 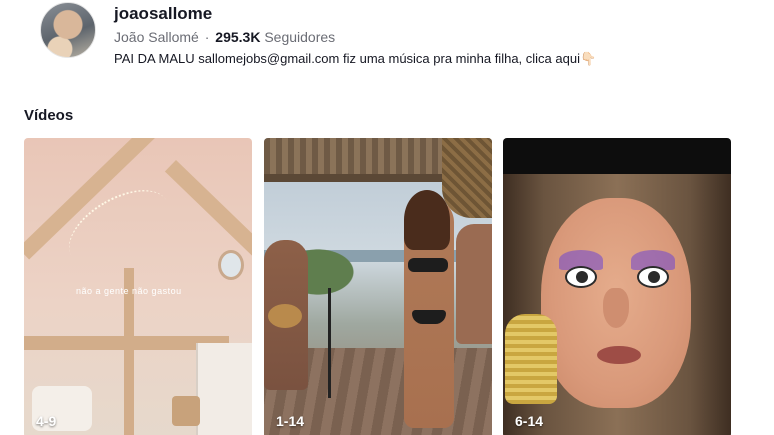 I want to click on video-label: 1-14, so click(x=290, y=421).